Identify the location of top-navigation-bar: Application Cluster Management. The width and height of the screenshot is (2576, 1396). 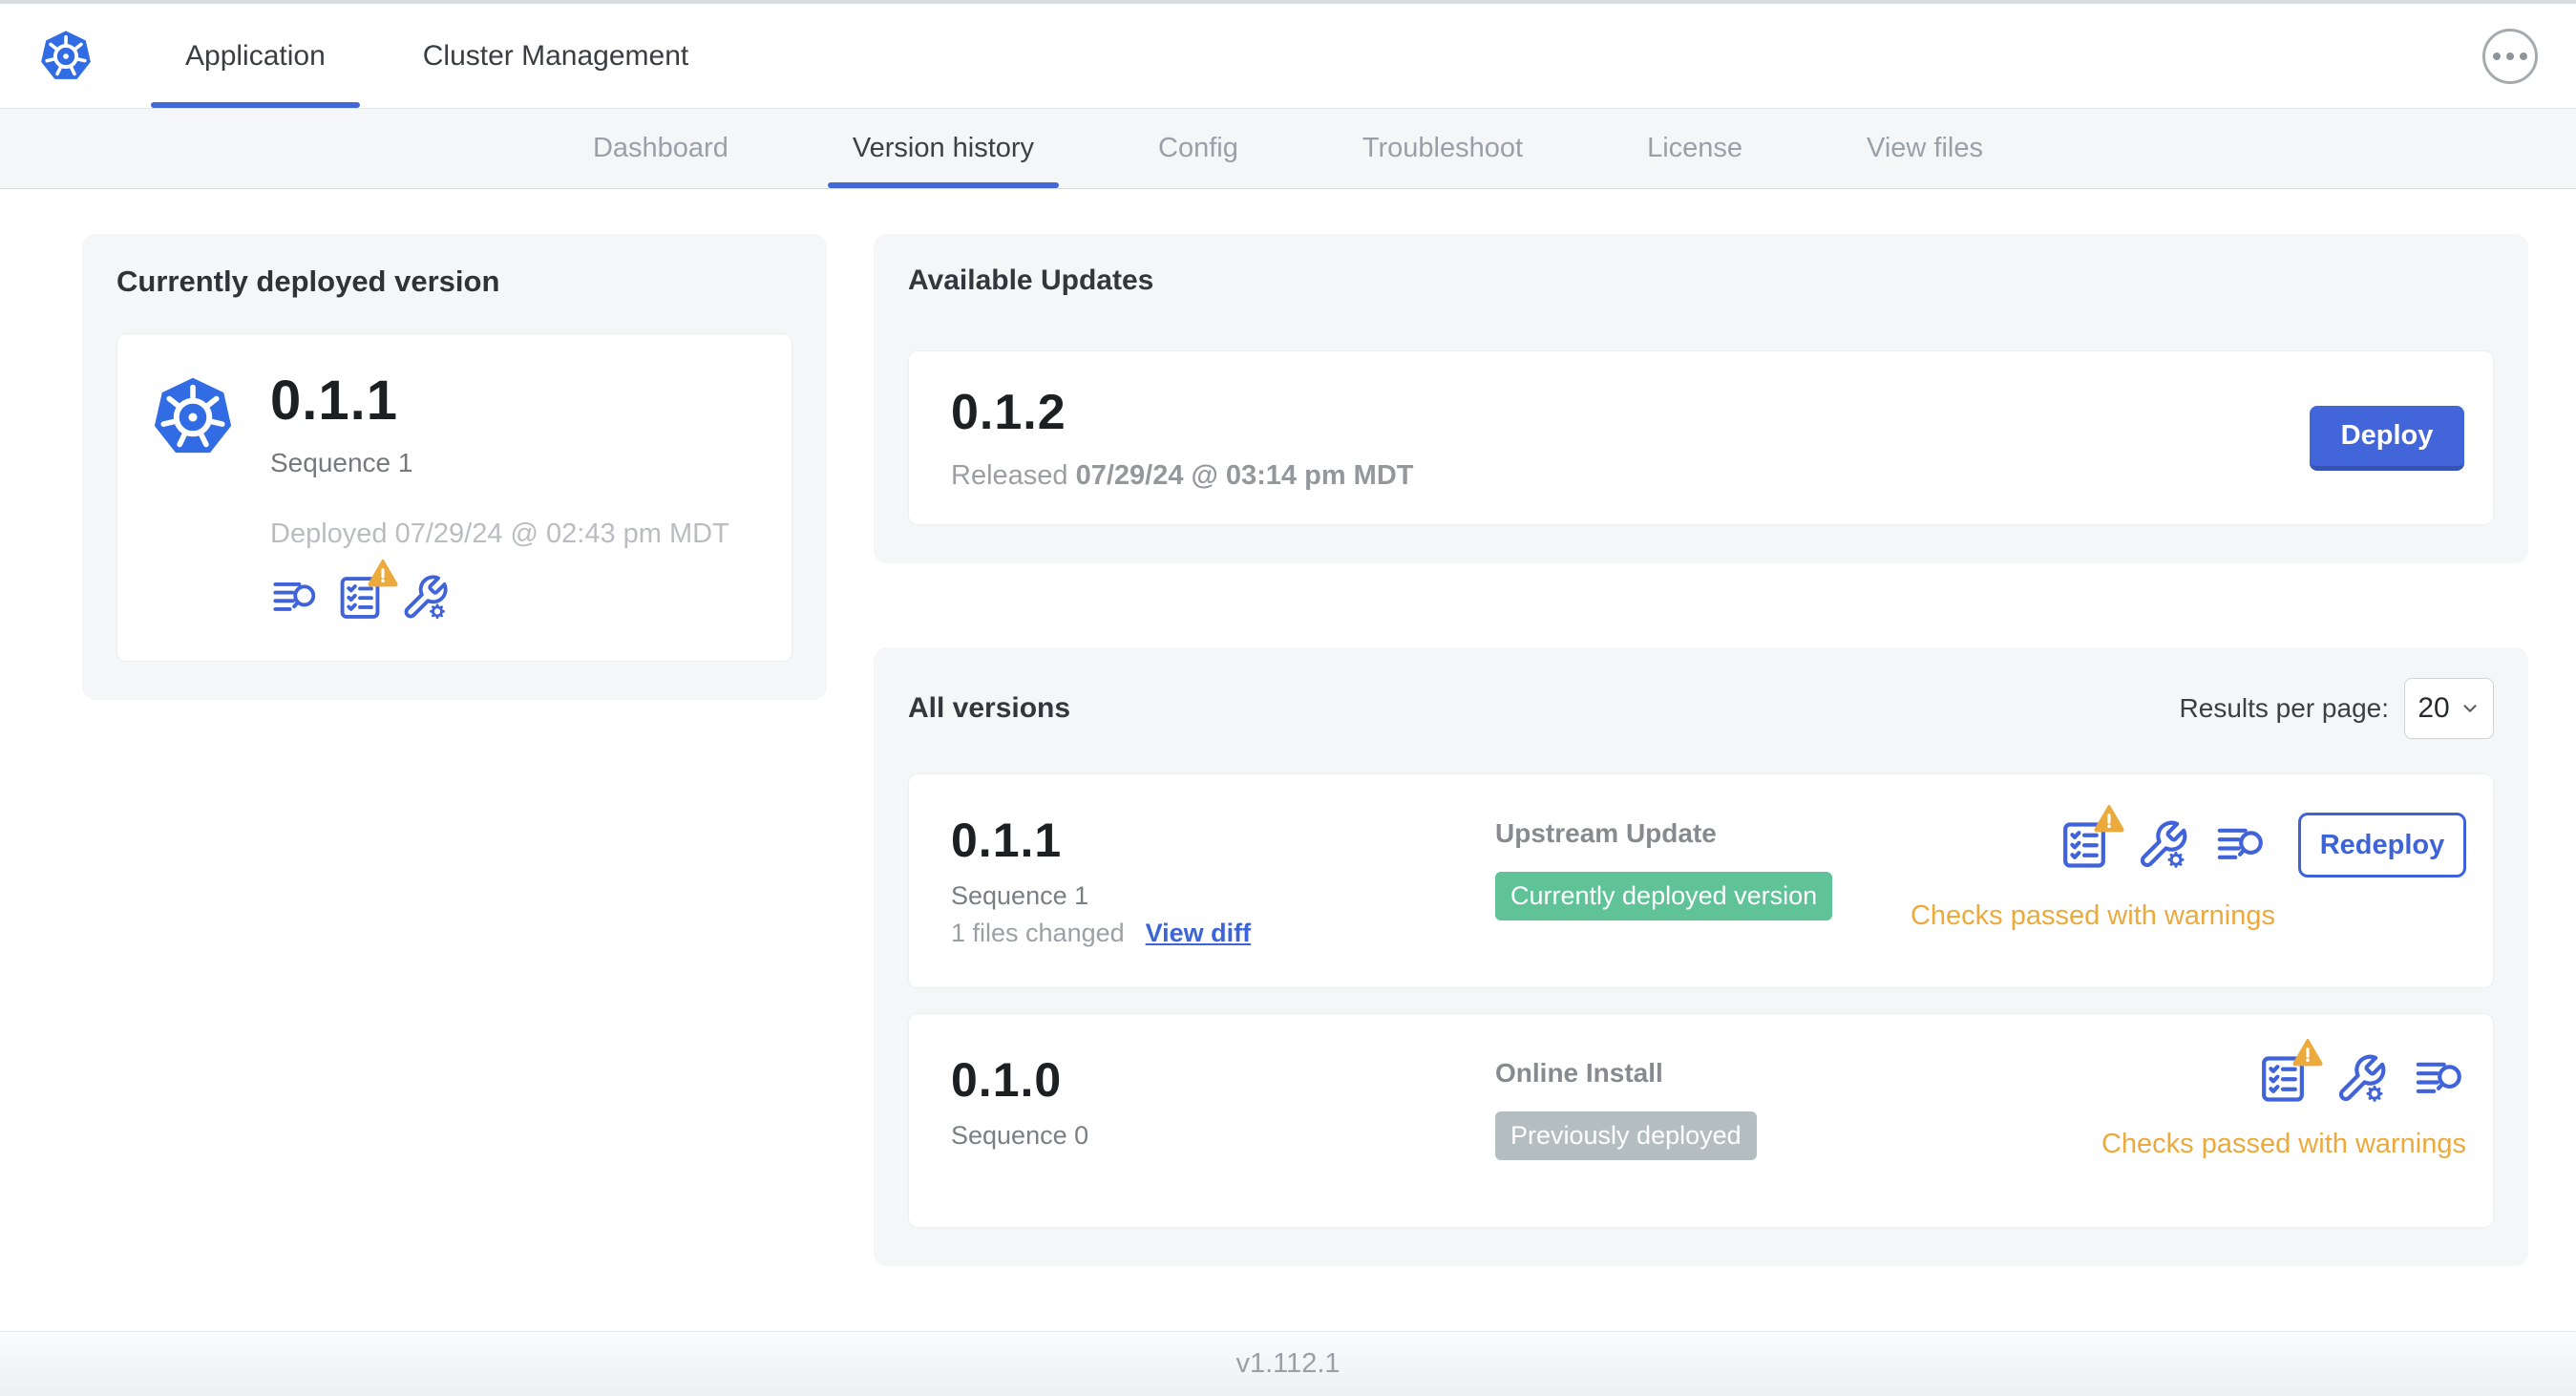
(1288, 56).